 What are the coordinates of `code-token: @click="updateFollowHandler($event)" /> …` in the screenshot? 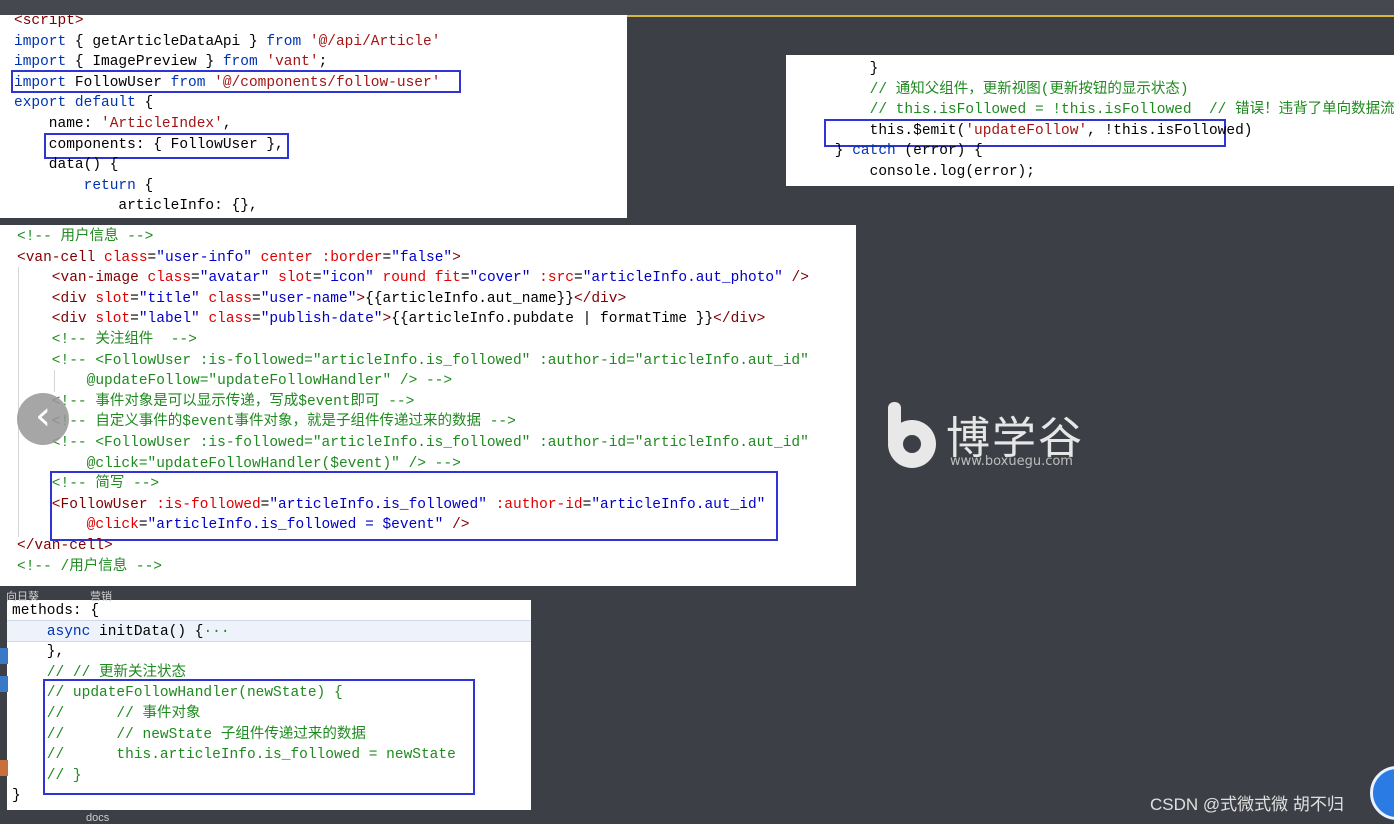 It's located at (239, 463).